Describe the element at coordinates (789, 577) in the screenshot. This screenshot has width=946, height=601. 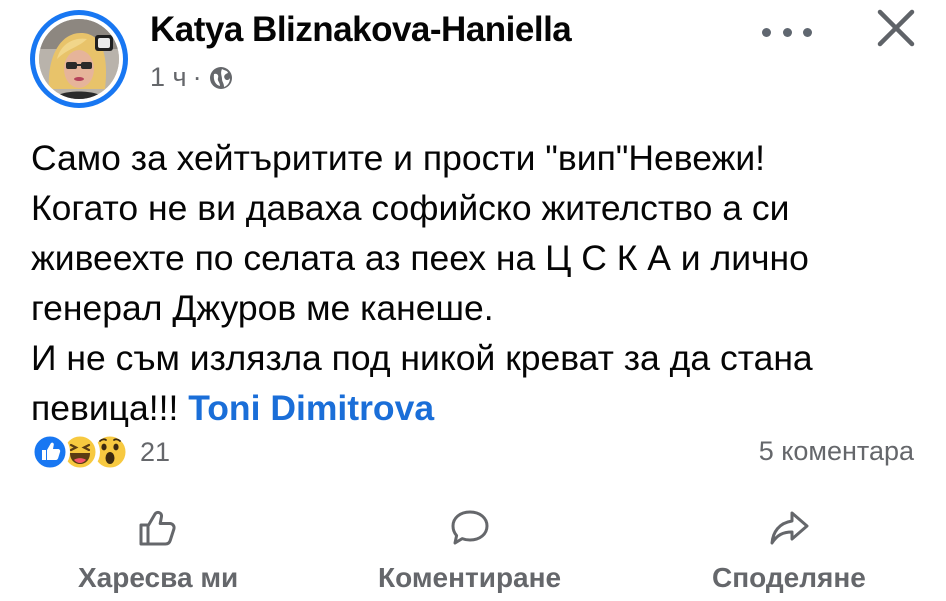
I see `share-button-label: Споделяне` at that location.